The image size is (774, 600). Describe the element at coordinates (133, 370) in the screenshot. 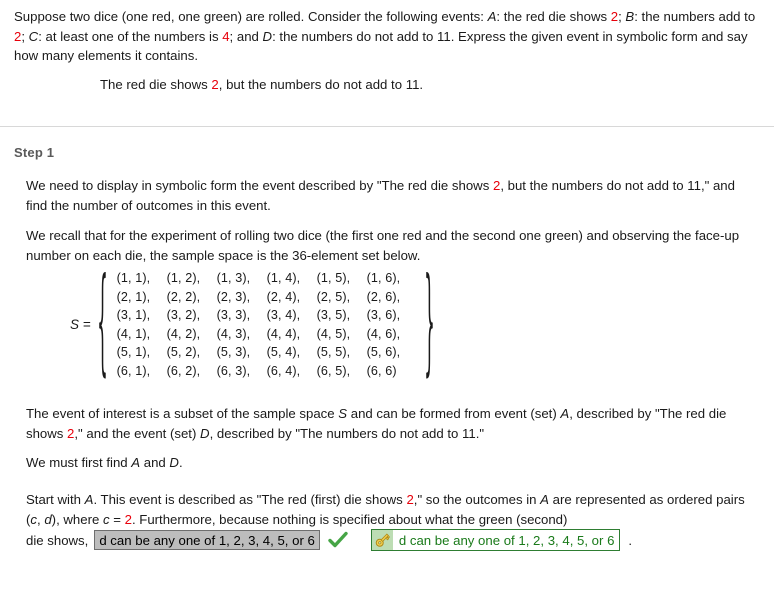

I see `sample-space-cell: (6, 1),` at that location.